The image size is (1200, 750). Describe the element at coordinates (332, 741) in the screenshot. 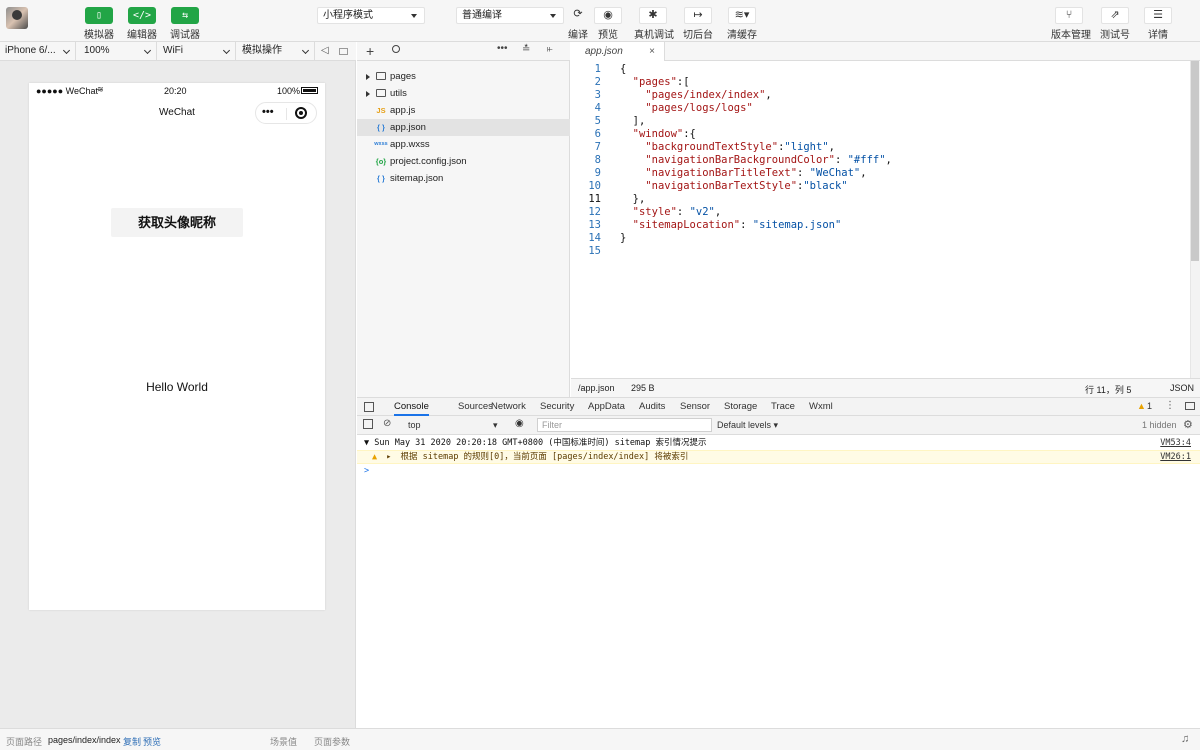

I see `page-params-button: 页面参数` at that location.